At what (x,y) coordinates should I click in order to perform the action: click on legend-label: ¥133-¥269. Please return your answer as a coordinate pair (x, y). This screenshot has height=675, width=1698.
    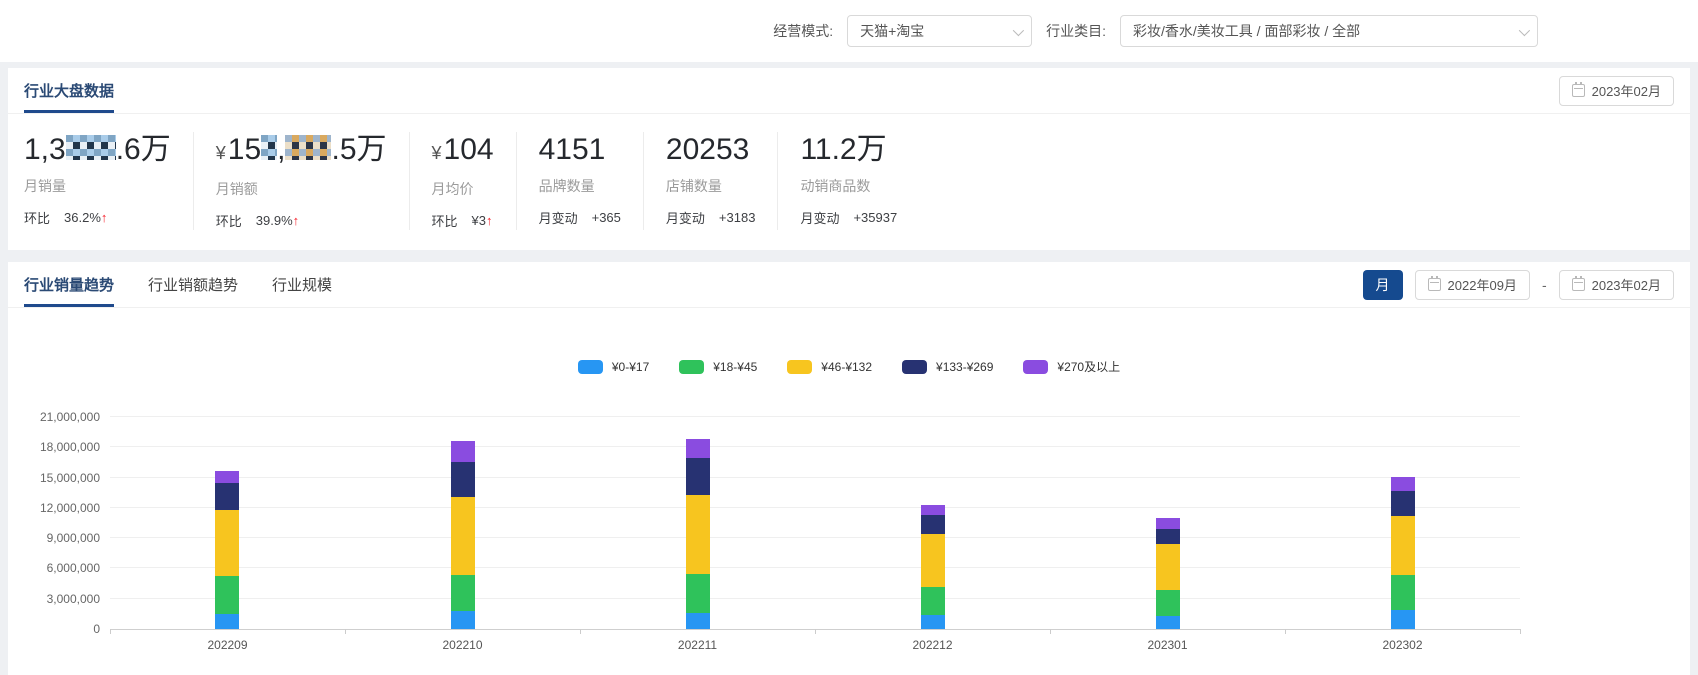
    Looking at the image, I should click on (965, 366).